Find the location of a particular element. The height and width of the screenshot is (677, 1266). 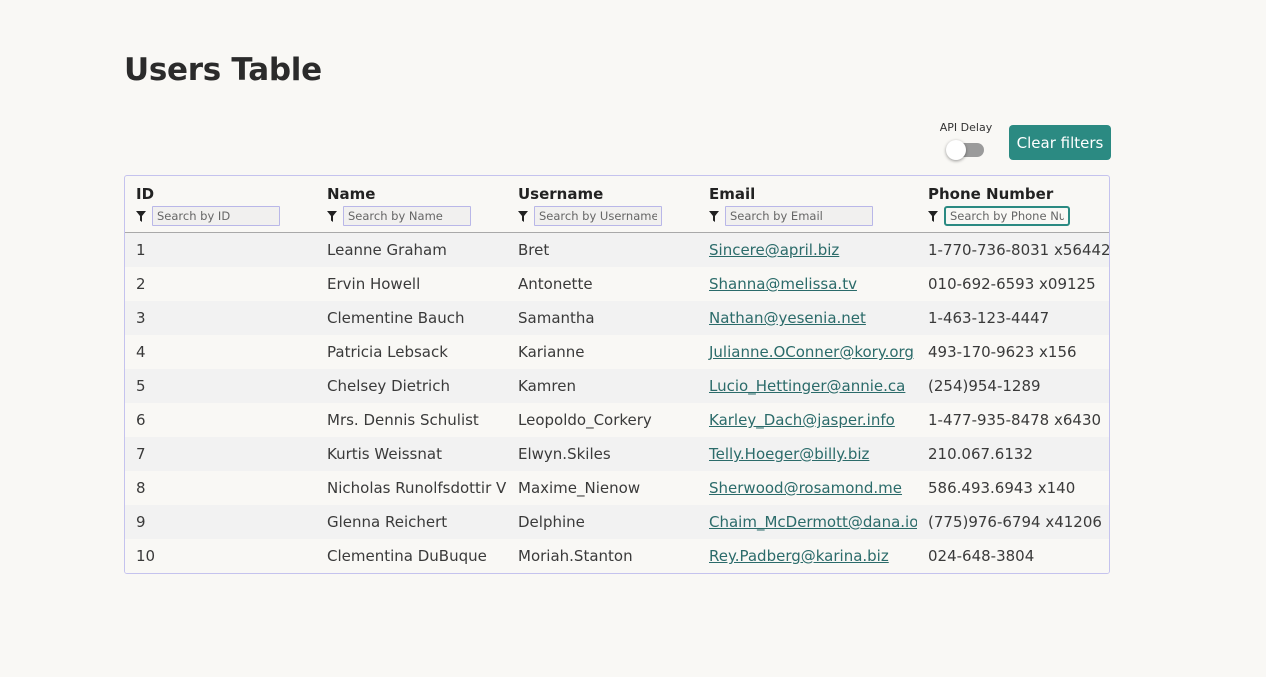

cell-email: Telly.Hoeger@billy.biz is located at coordinates (807, 454).